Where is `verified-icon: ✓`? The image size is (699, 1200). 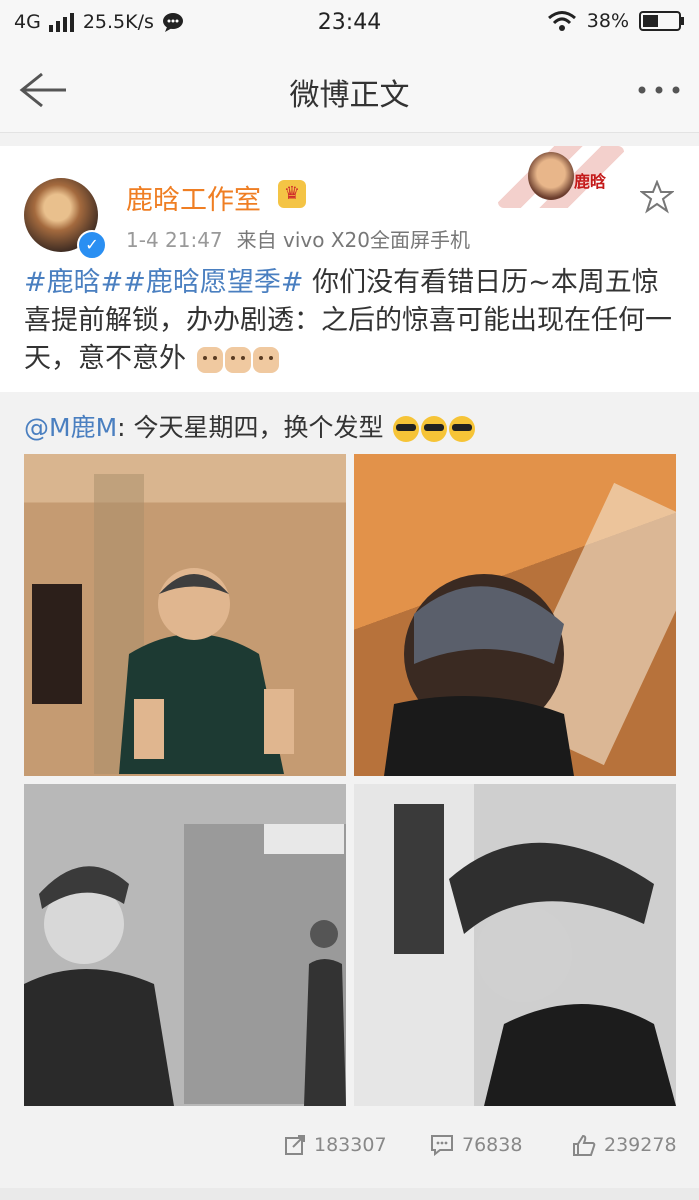 verified-icon: ✓ is located at coordinates (92, 245).